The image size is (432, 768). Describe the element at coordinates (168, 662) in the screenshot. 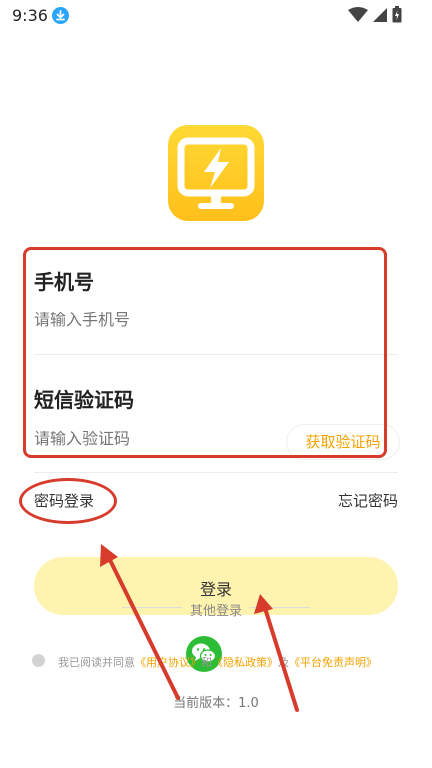

I see `user-agreement-link: 《用户协议》` at that location.